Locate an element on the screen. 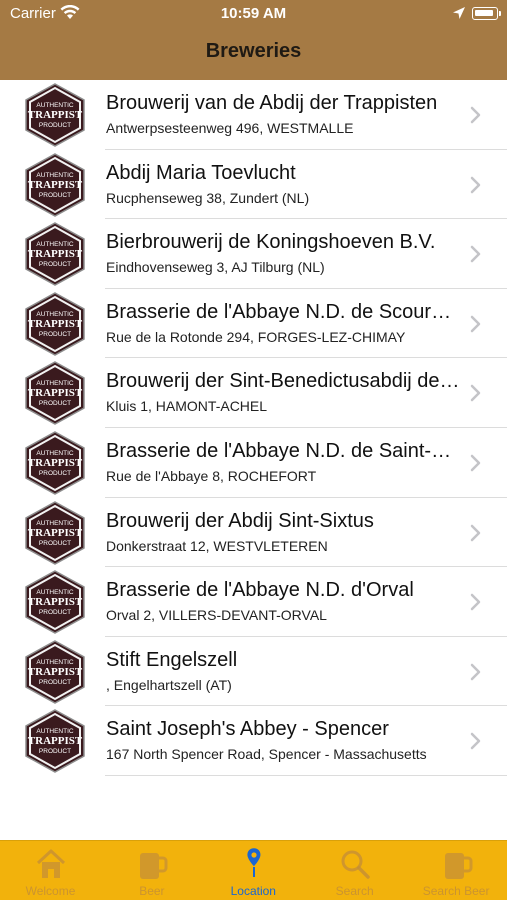 The image size is (507, 900). brewery-address: Eindhovenseweg 3, AJ Tilburg (NL) is located at coordinates (215, 267).